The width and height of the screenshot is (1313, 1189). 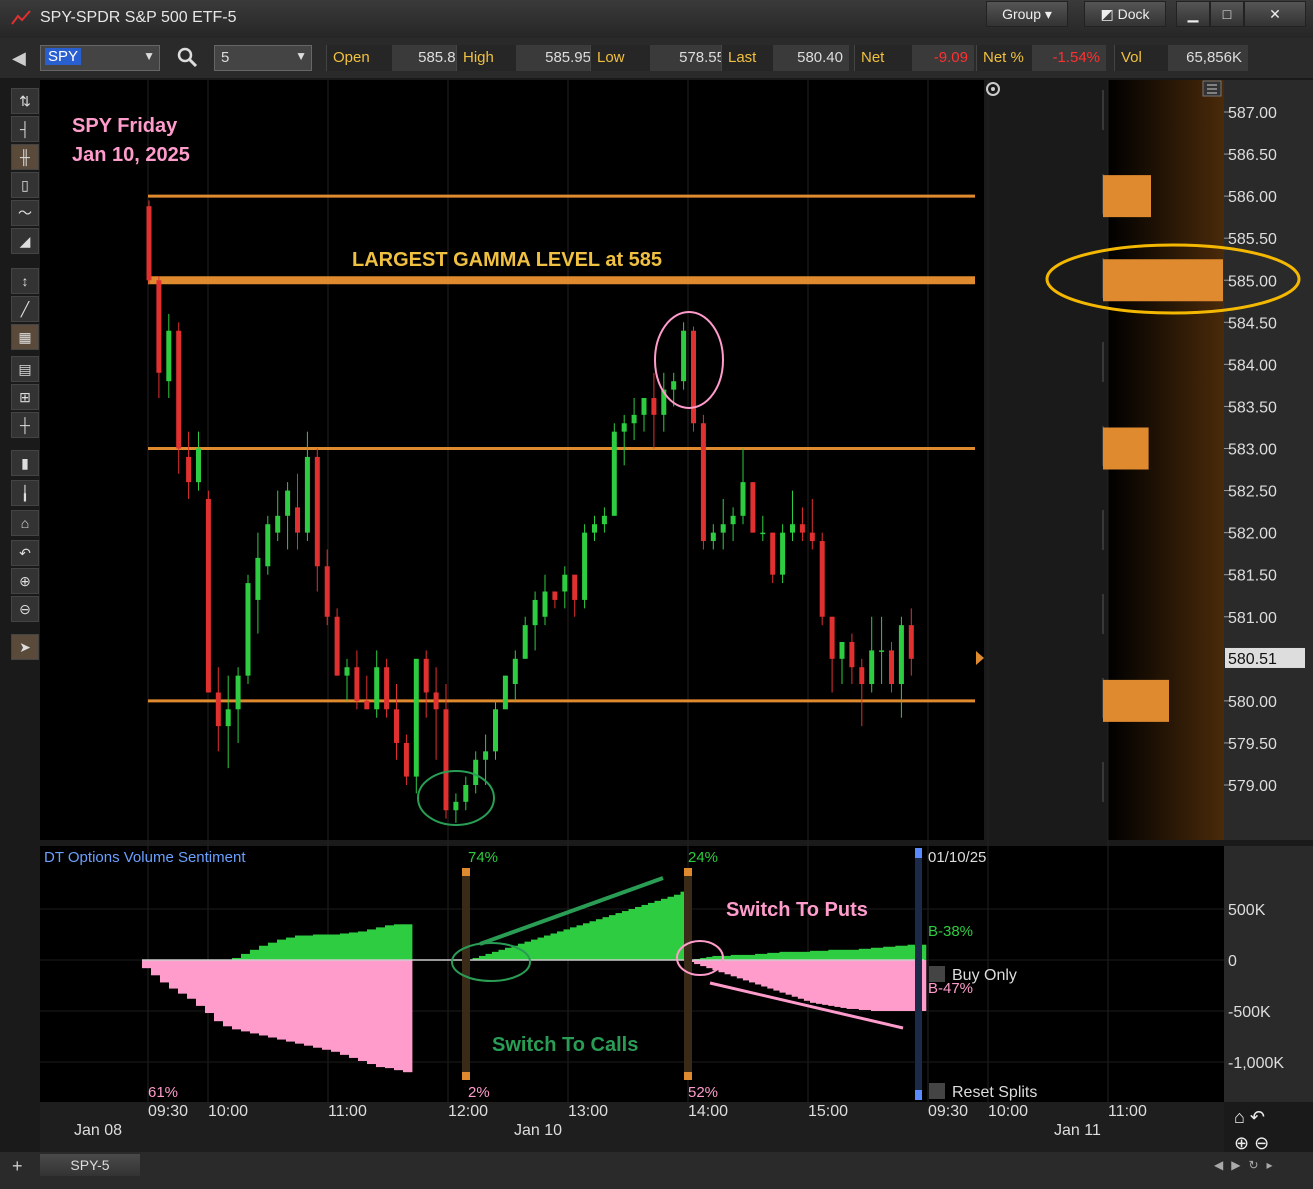 I want to click on time-tick-label: 12:00, so click(x=468, y=1111).